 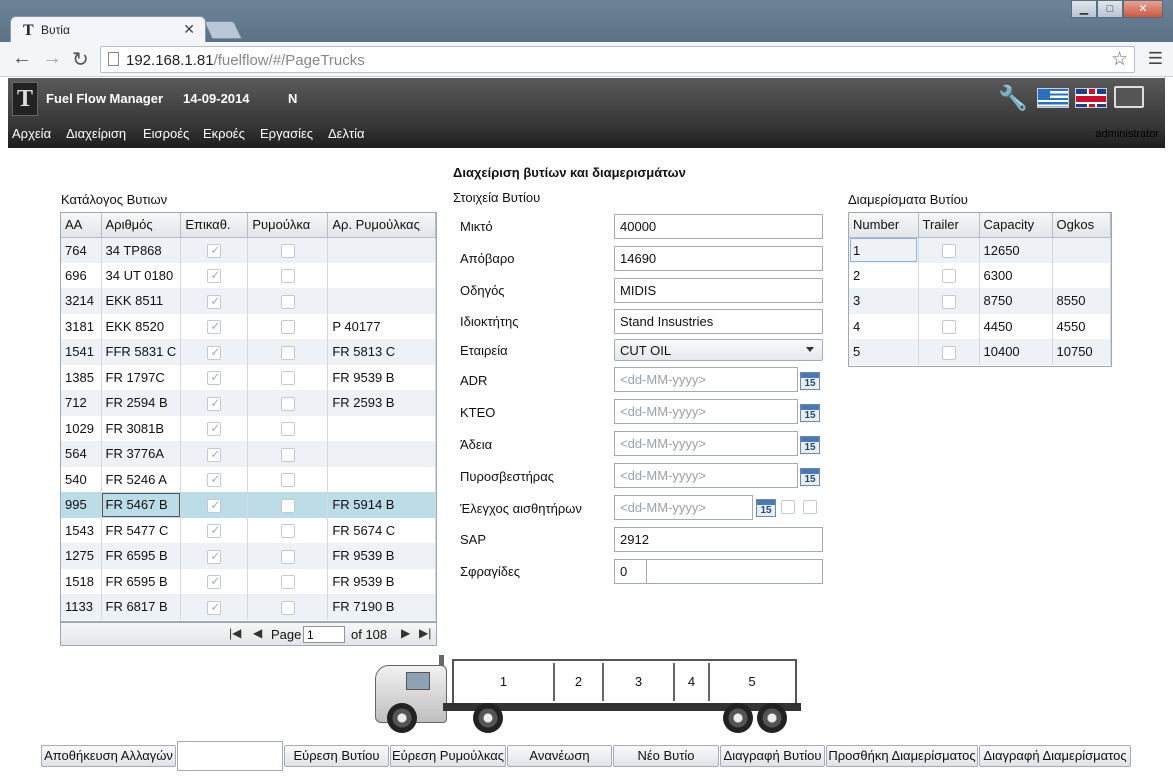 What do you see at coordinates (235, 633) in the screenshot?
I see `first-page-icon: |◀` at bounding box center [235, 633].